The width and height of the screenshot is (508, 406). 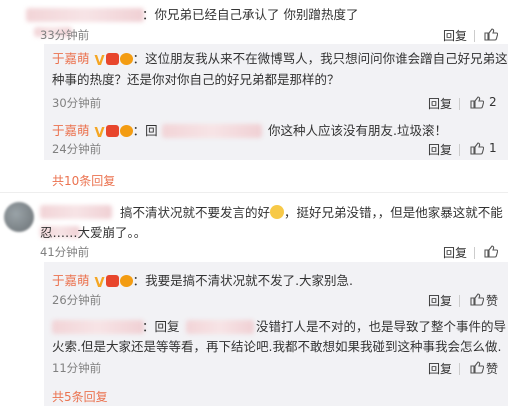 I want to click on comment-text-line1: 搞不清状况就不要发言的好 ，挺好兄弟没错，，但是他家暴这就不能, so click(x=311, y=213).